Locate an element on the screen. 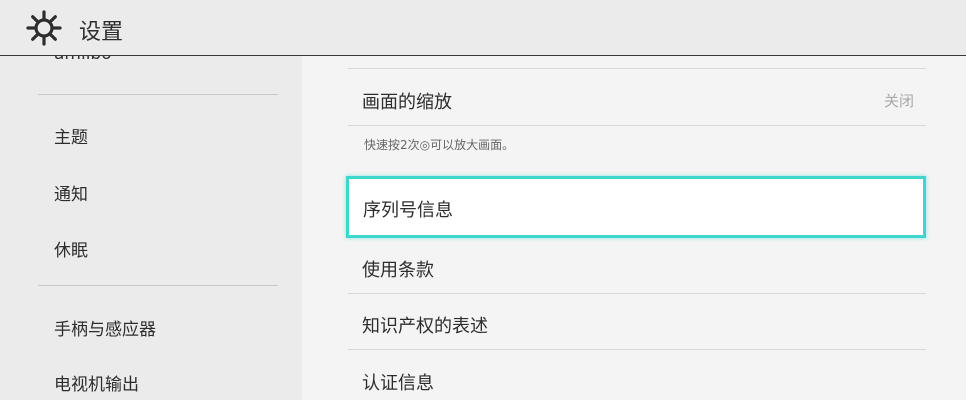  sidebar-item-tv-output: 电视机输出 is located at coordinates (96, 382).